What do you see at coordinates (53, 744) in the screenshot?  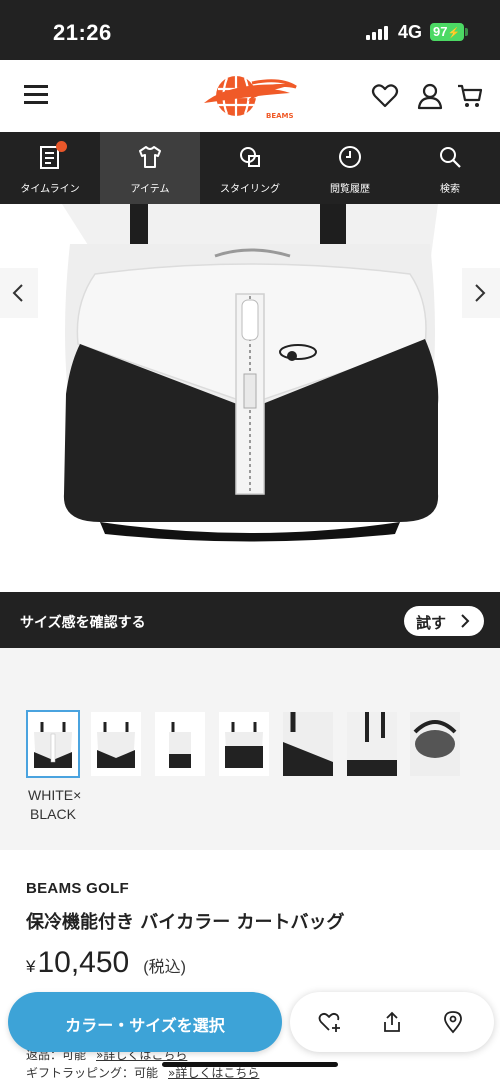 I see `color-thumbnail` at bounding box center [53, 744].